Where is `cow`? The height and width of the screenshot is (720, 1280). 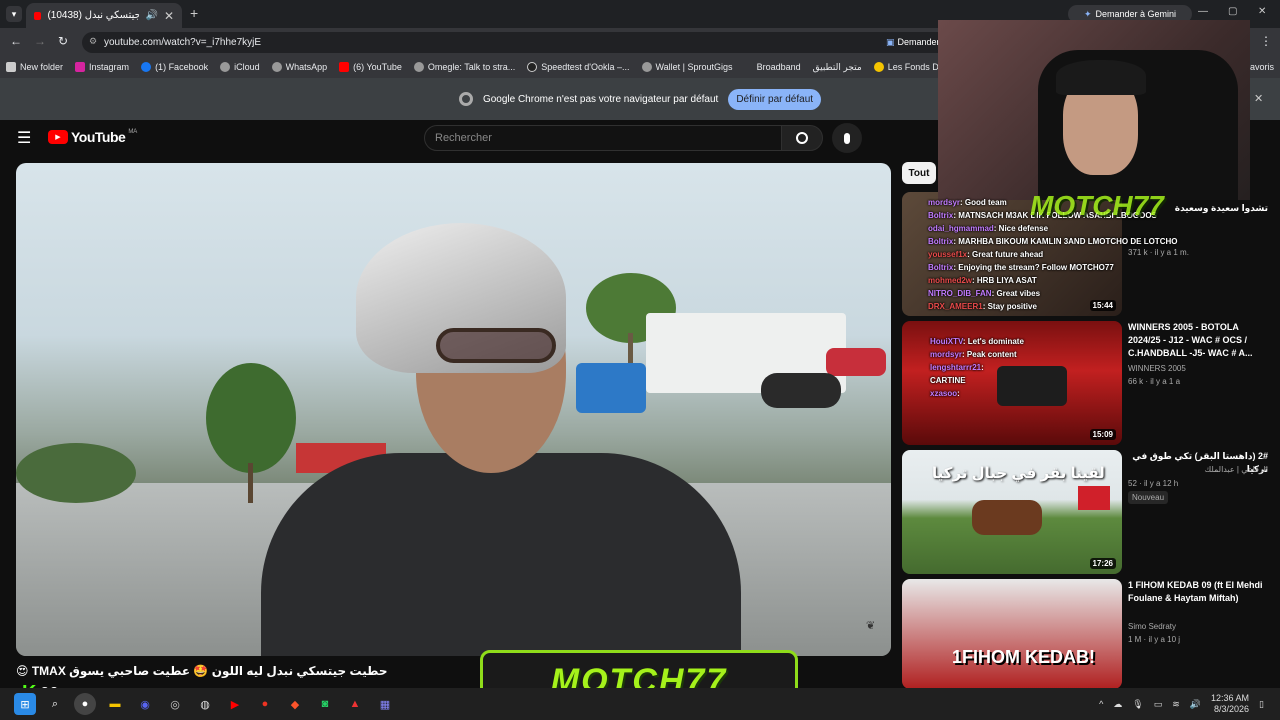 cow is located at coordinates (1007, 517).